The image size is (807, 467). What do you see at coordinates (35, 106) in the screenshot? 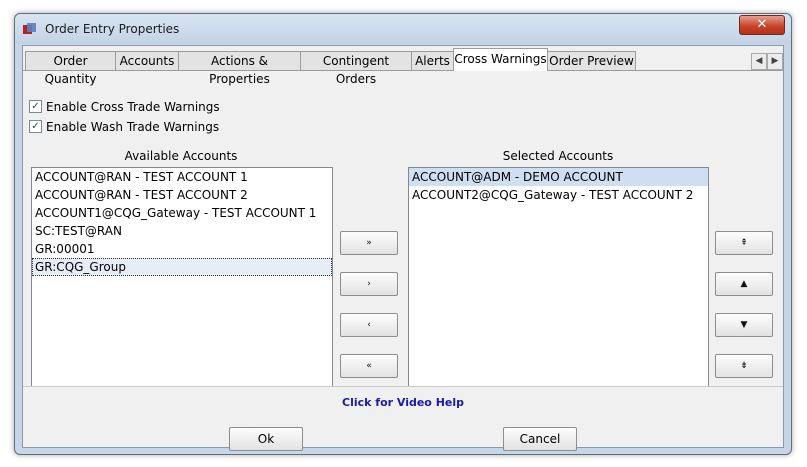
I see `cross-trade-checkbox: ✓` at bounding box center [35, 106].